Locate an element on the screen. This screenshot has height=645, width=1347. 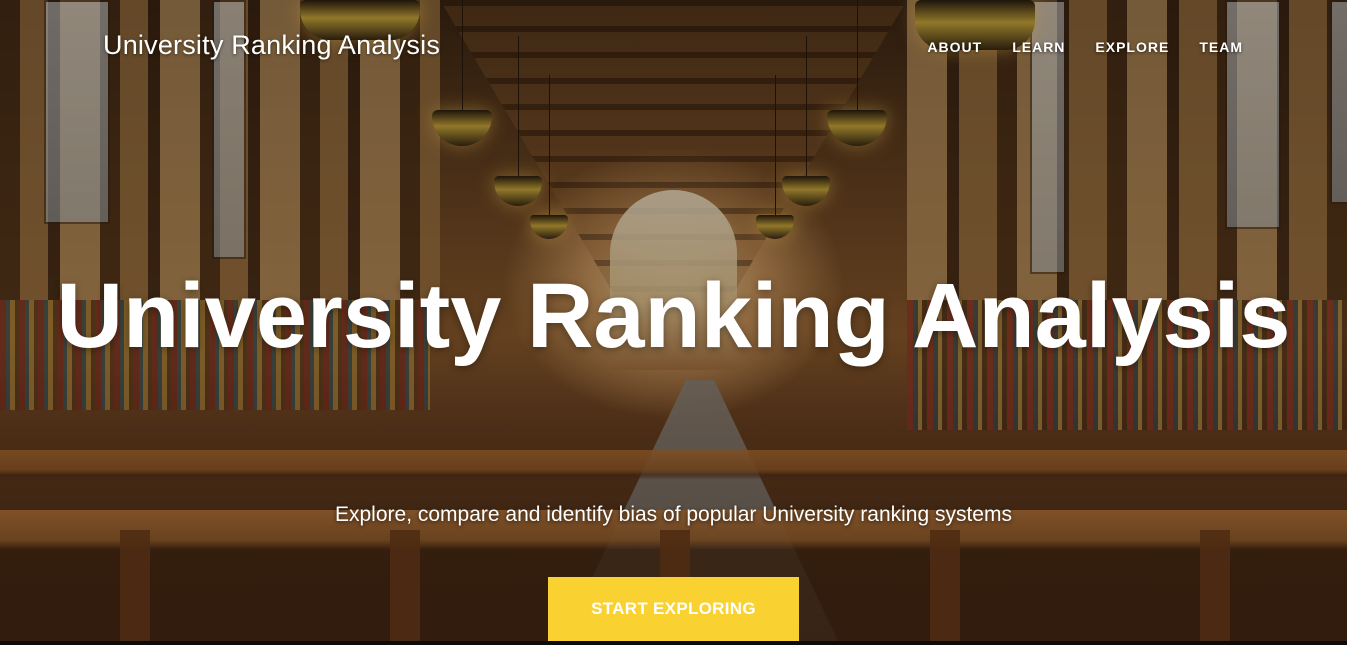
start-exploring-button: START EXPLORING is located at coordinates (673, 609).